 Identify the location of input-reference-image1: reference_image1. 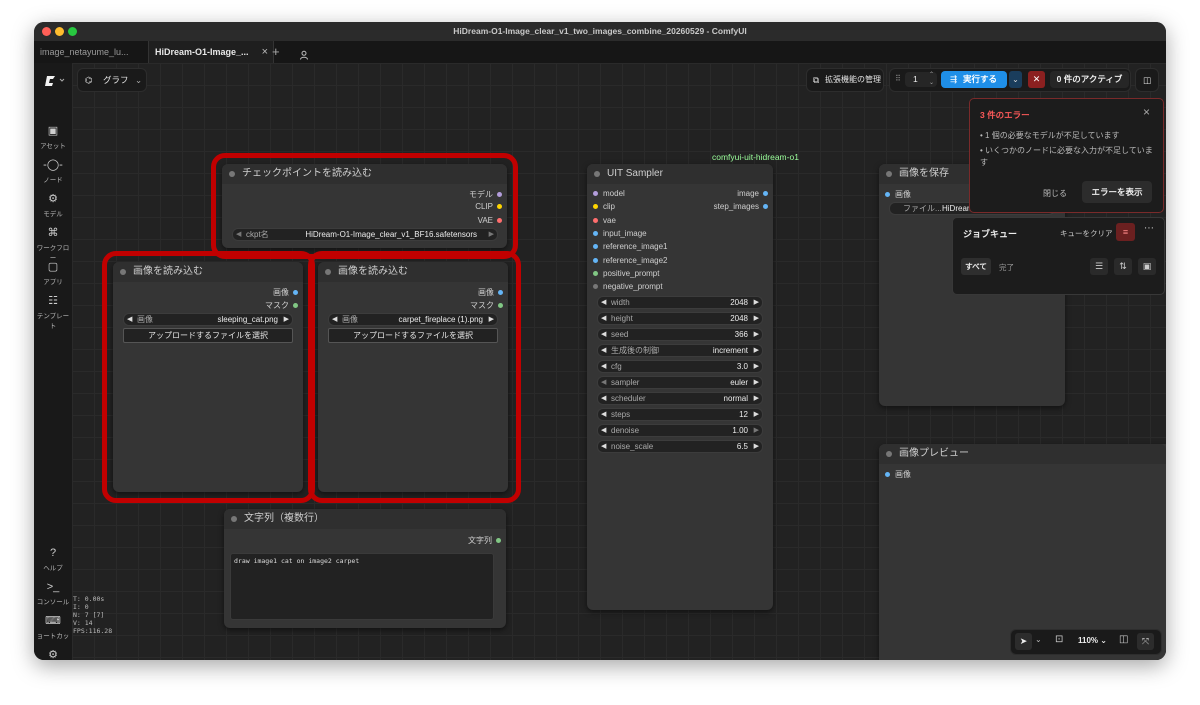
(630, 246).